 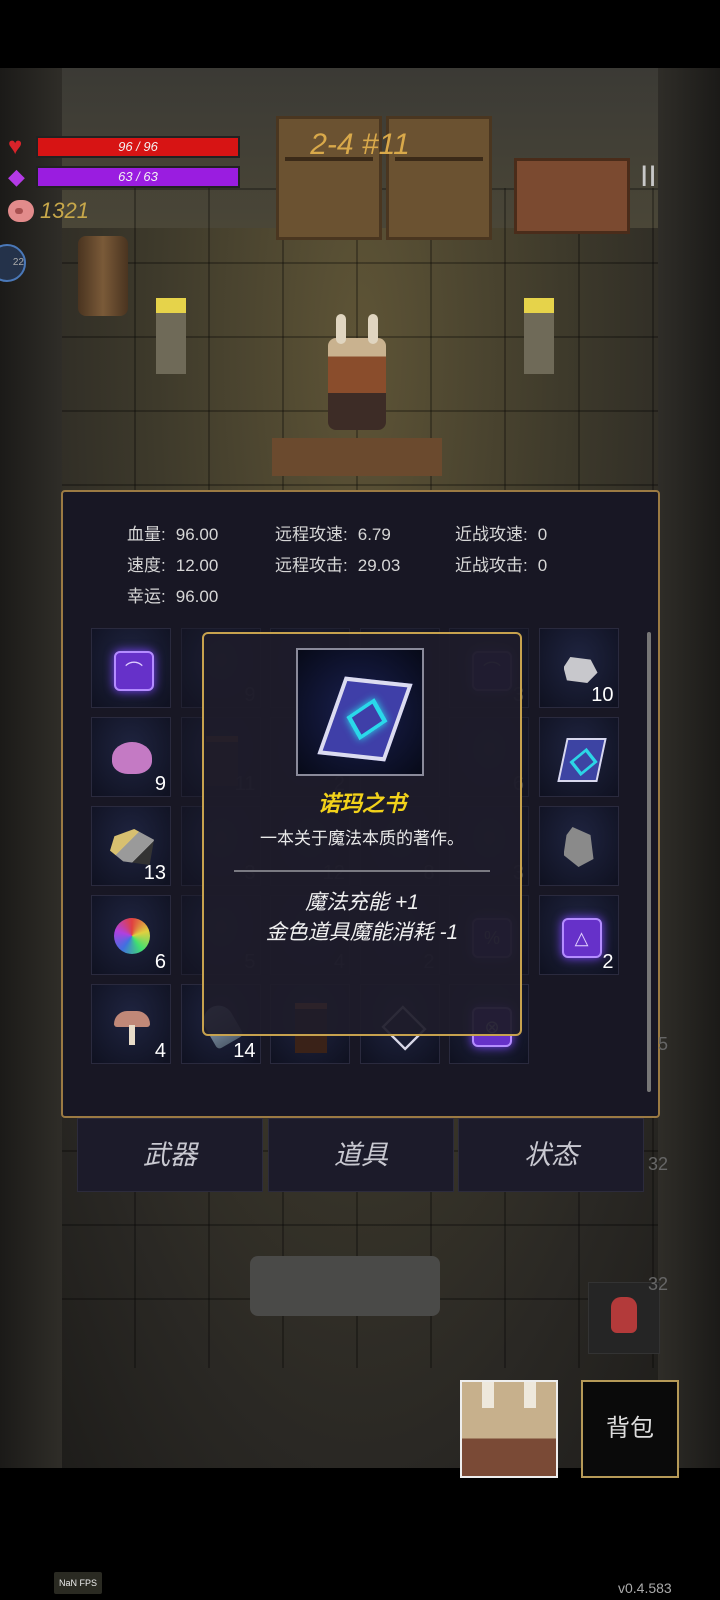 I want to click on mushroom-icon, so click(x=132, y=1025).